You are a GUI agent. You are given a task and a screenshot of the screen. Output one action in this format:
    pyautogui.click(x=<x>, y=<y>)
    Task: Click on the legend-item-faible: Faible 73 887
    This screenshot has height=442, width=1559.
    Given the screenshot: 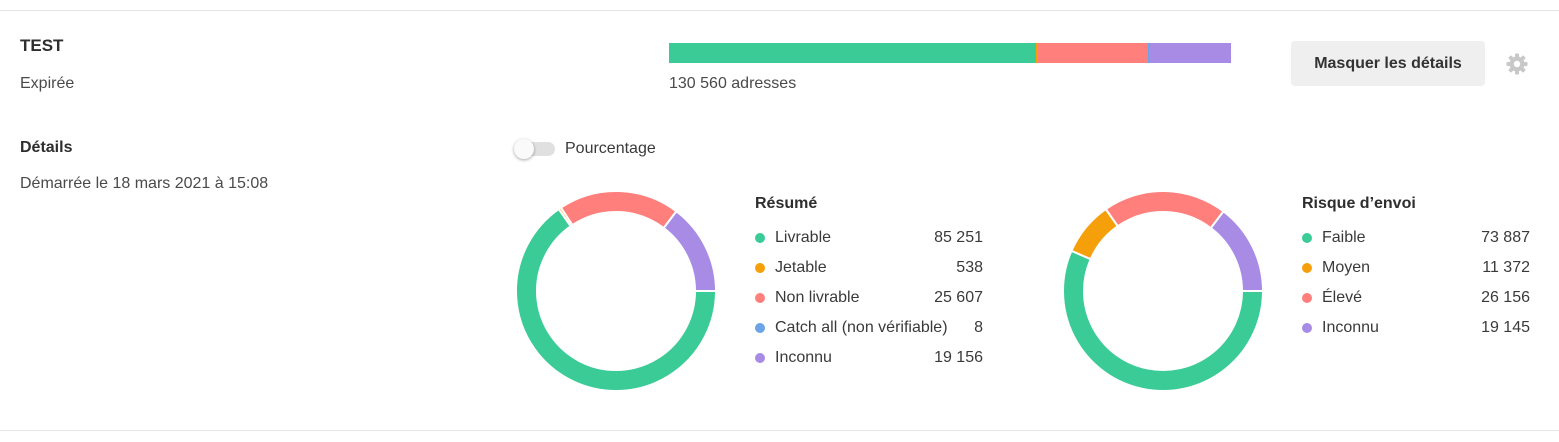 What is the action you would take?
    pyautogui.click(x=1416, y=244)
    